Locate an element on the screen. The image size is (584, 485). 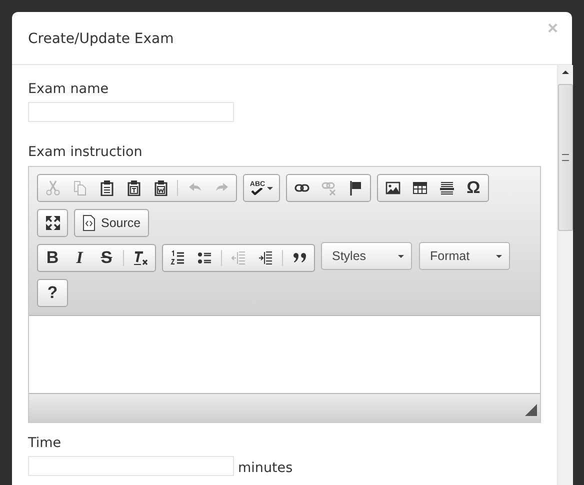
source-button: Source is located at coordinates (111, 223).